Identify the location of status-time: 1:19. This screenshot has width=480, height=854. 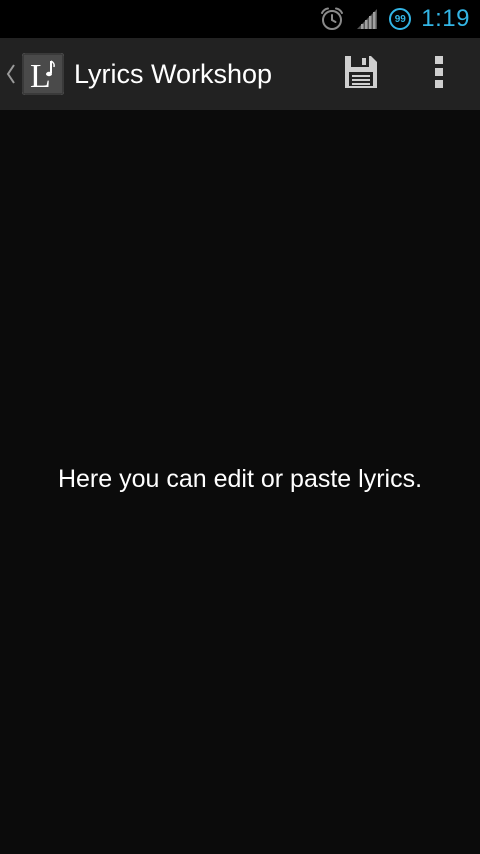
(445, 18).